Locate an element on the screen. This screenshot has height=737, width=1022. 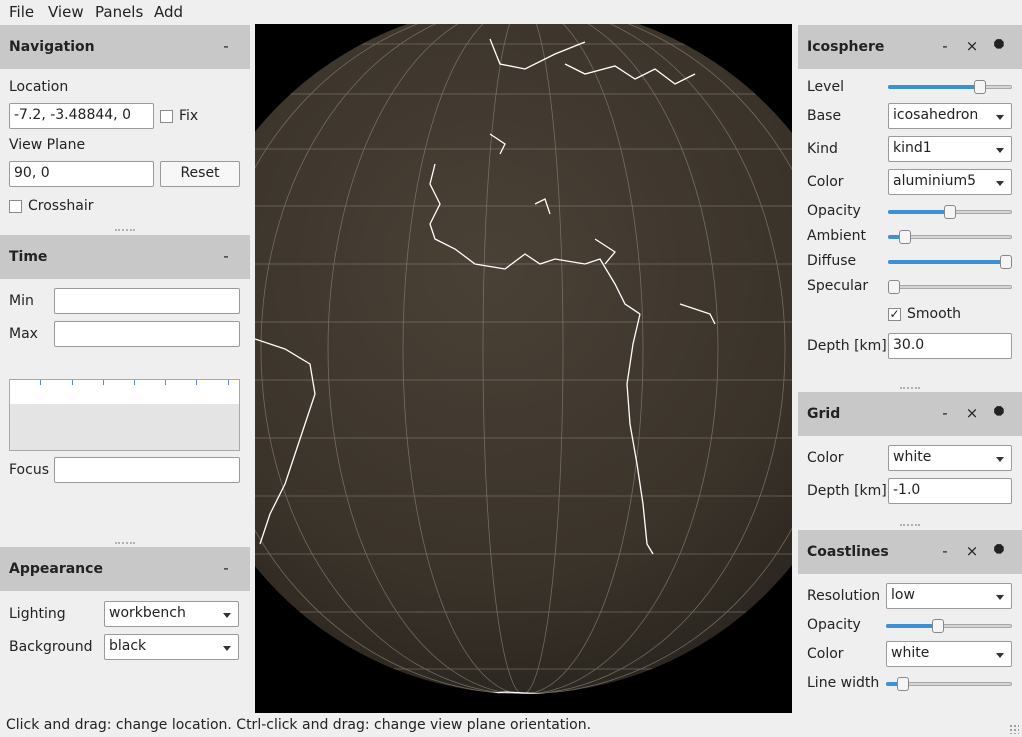
diffuse-label: Diffuse is located at coordinates (832, 261).